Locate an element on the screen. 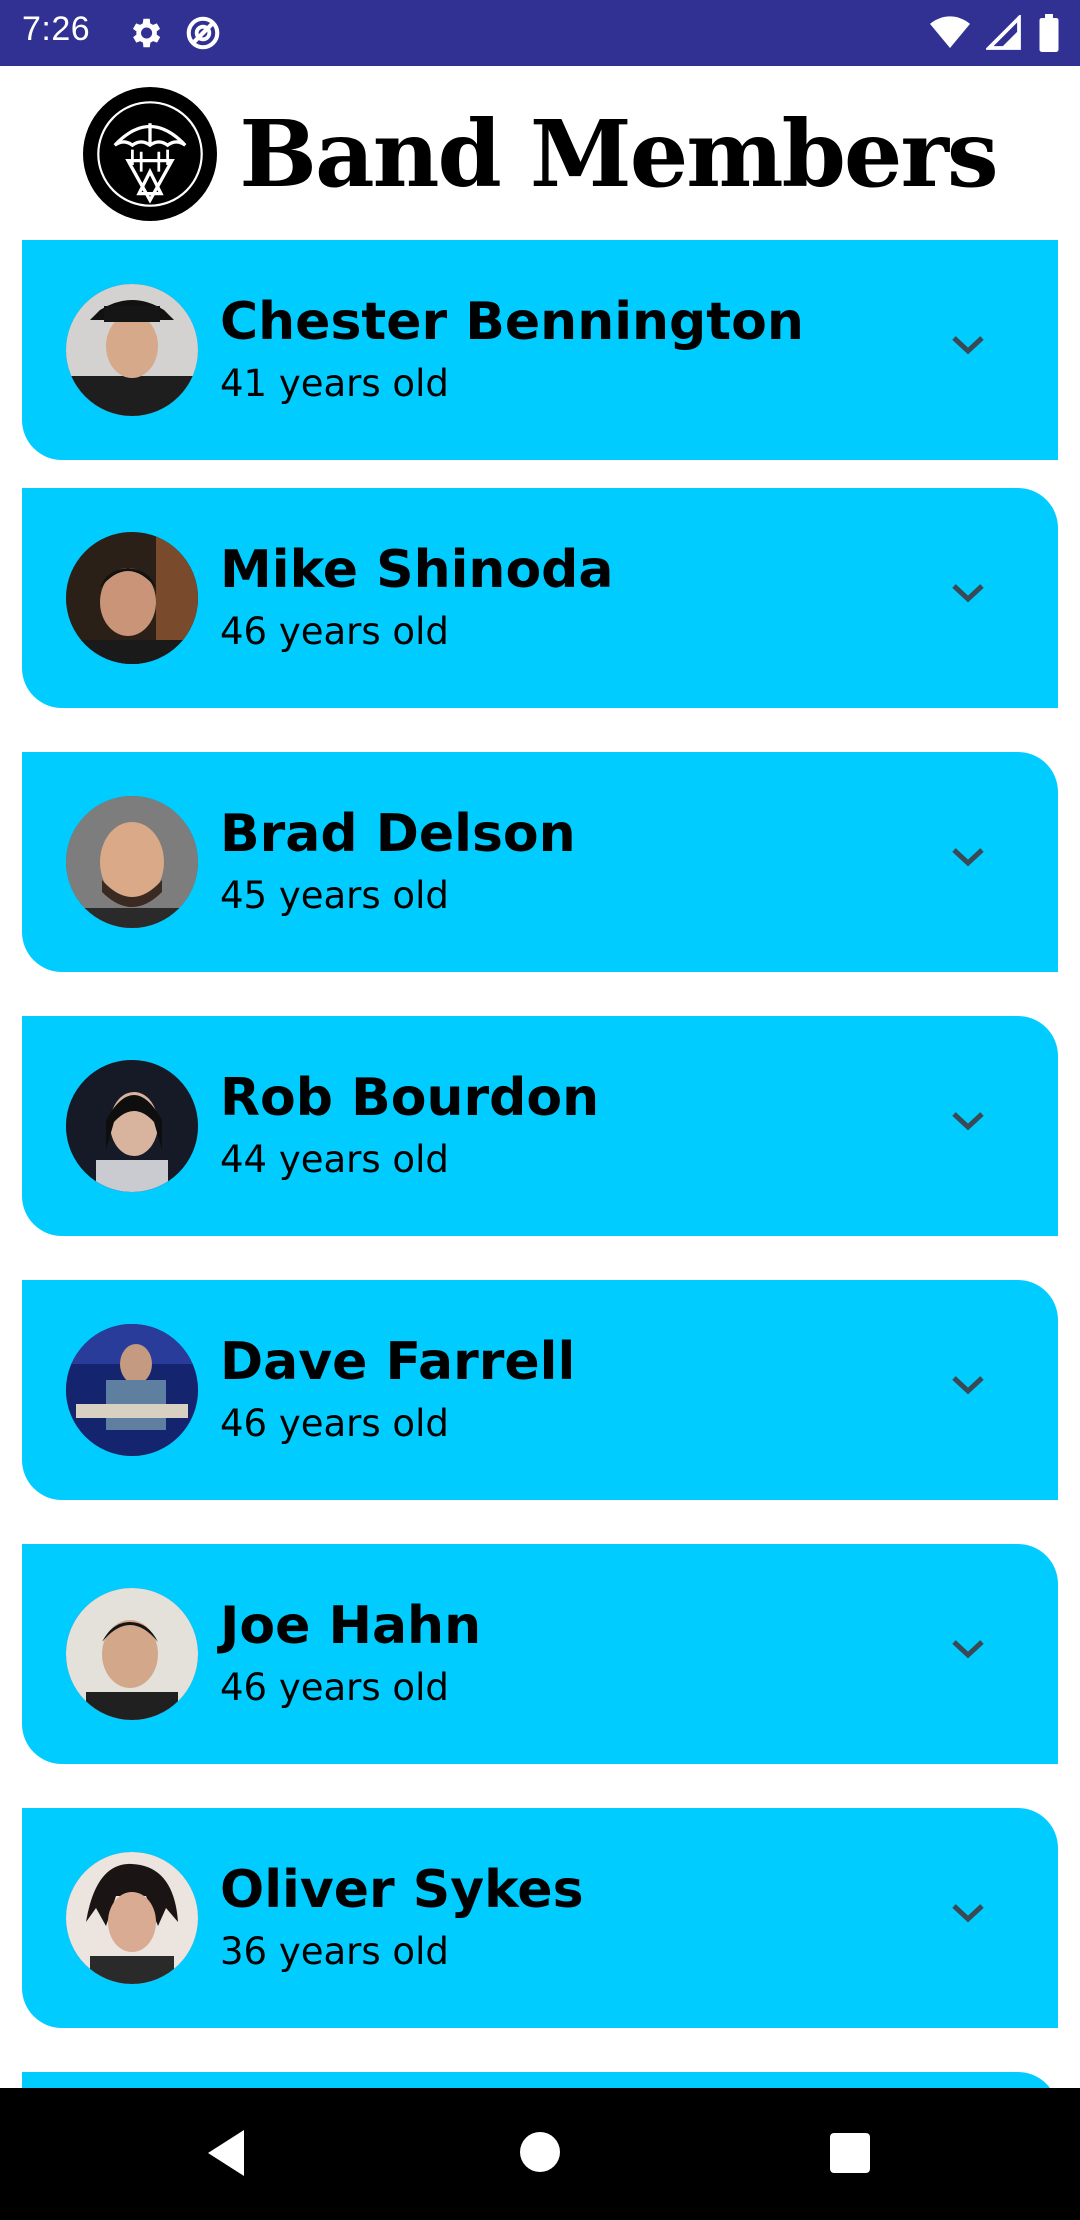  back-icon is located at coordinates (226, 2155).